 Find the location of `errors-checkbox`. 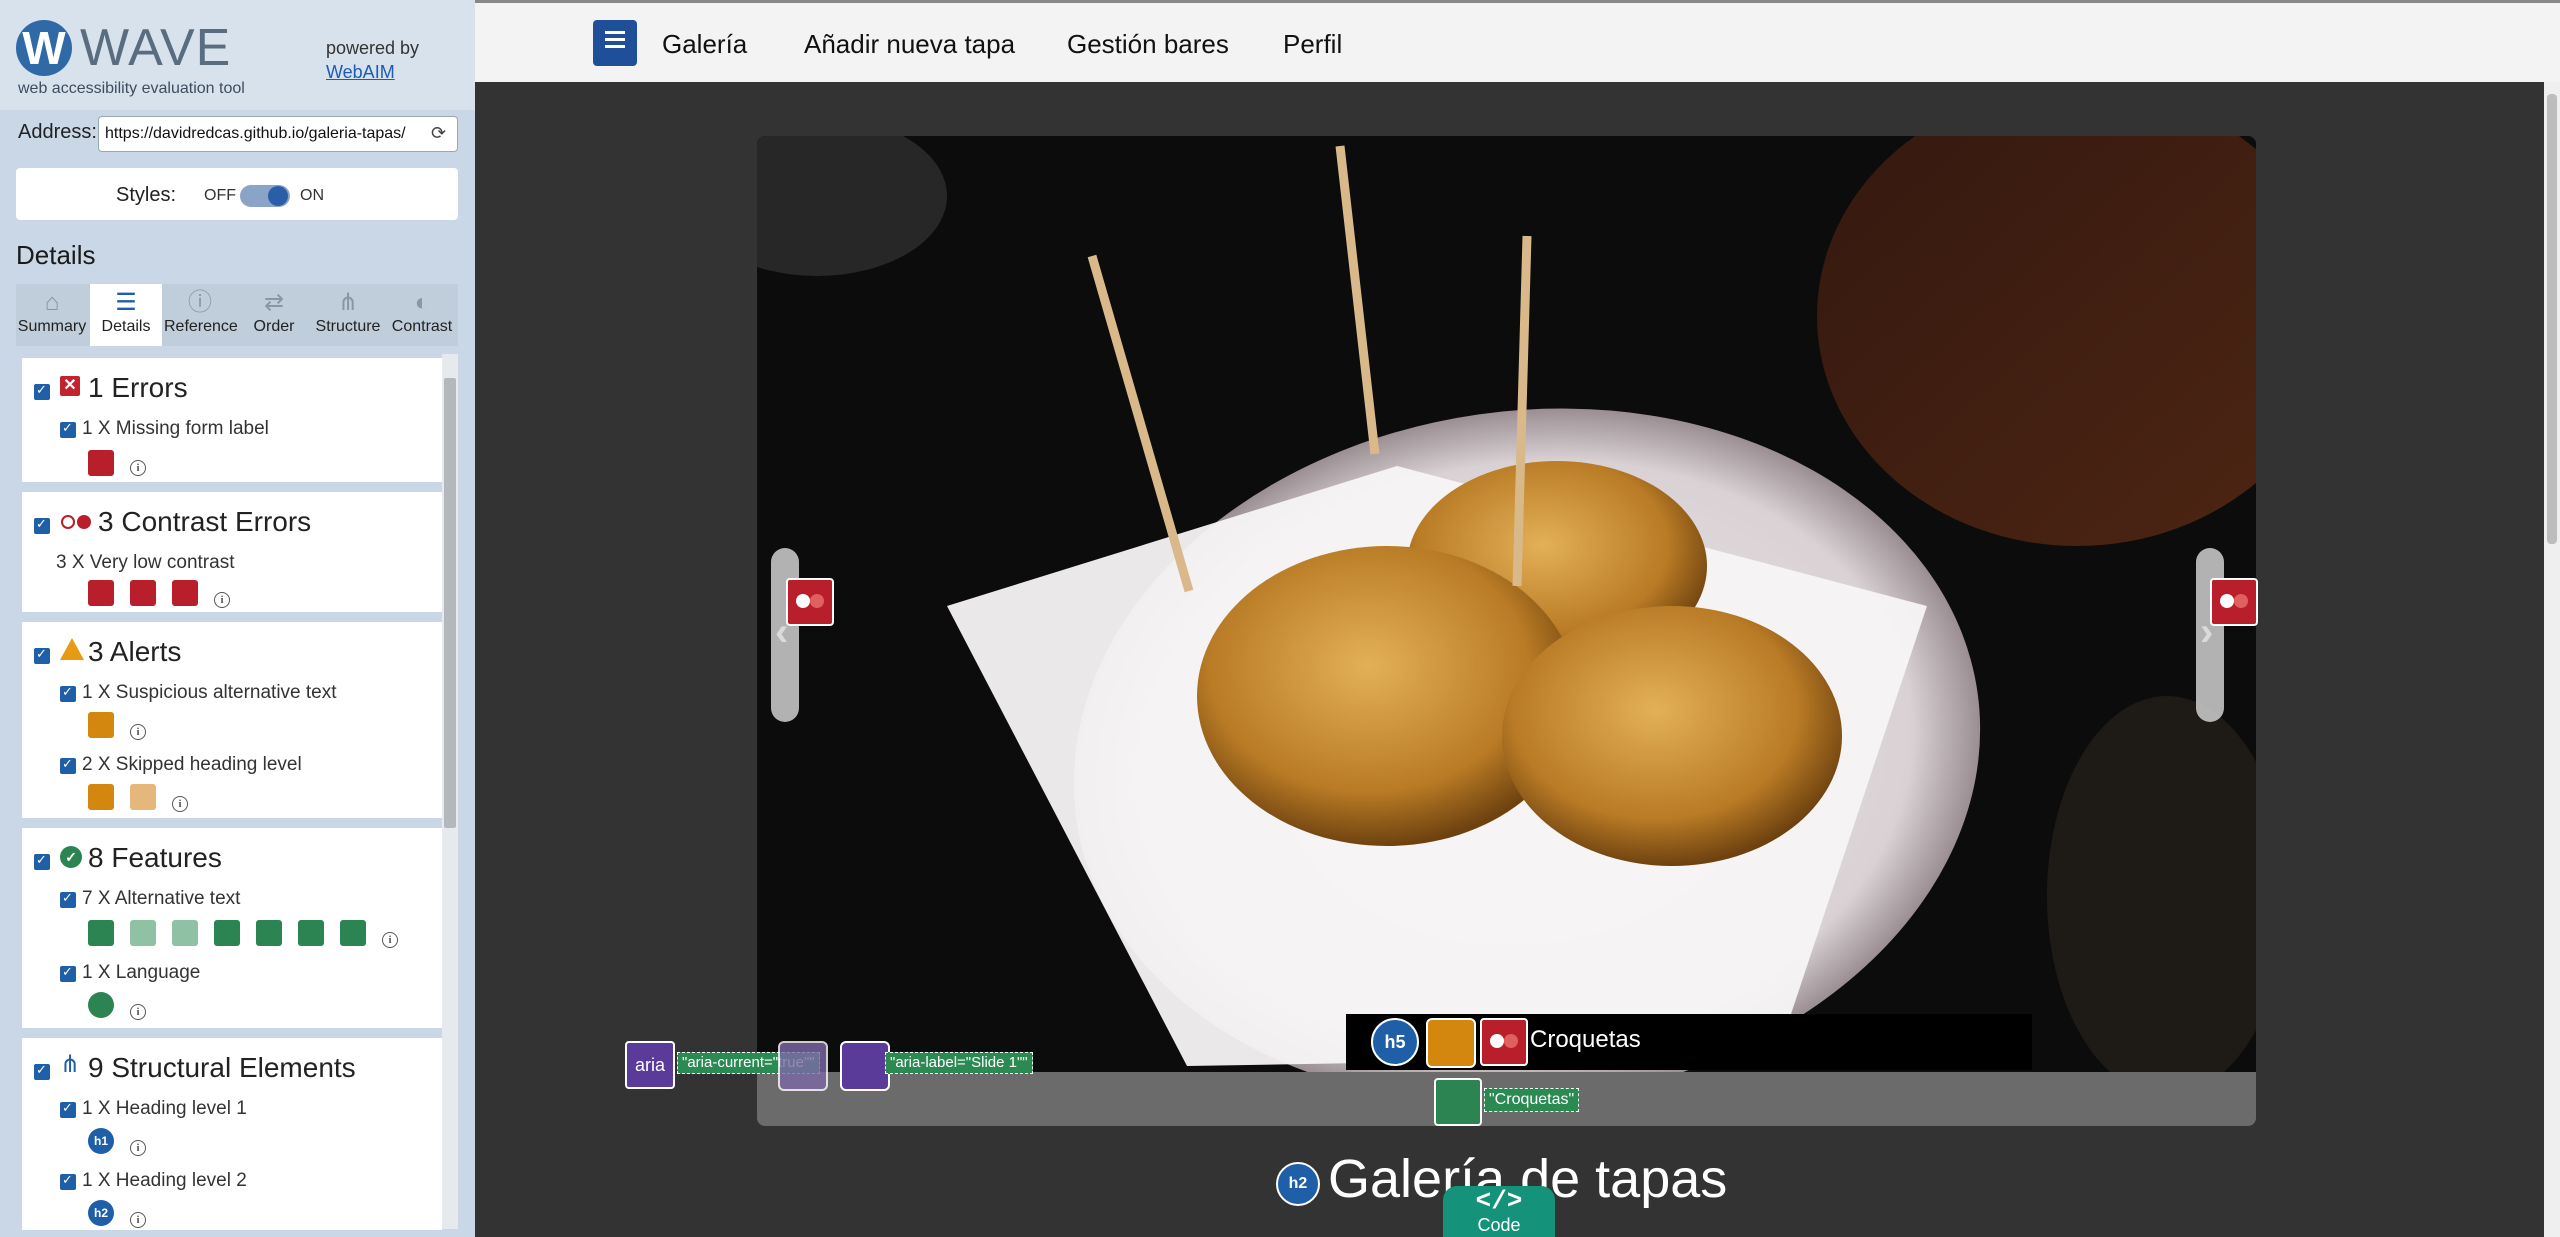

errors-checkbox is located at coordinates (42, 391).